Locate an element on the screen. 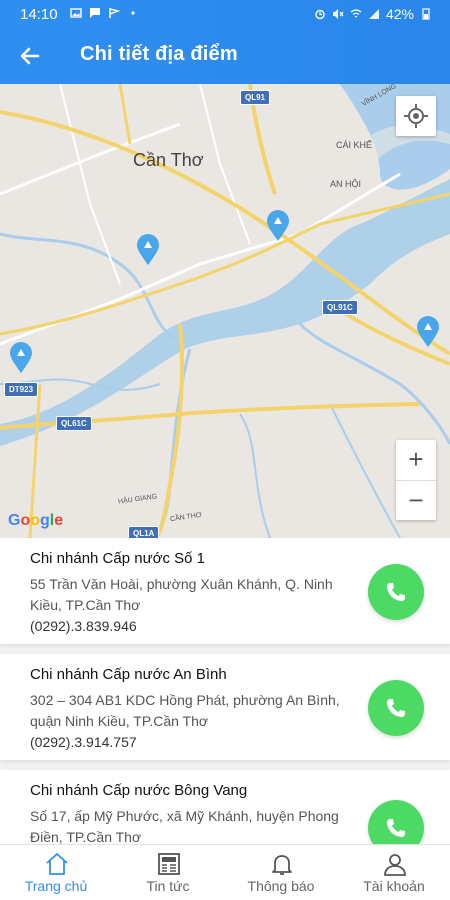  google-logo: Google is located at coordinates (36, 520).